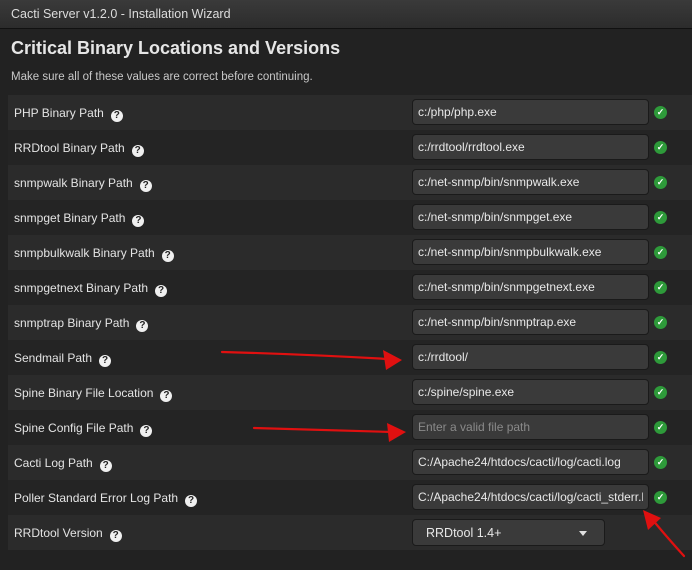 The image size is (692, 570). I want to click on rrdtool-binary-path-input, so click(530, 147).